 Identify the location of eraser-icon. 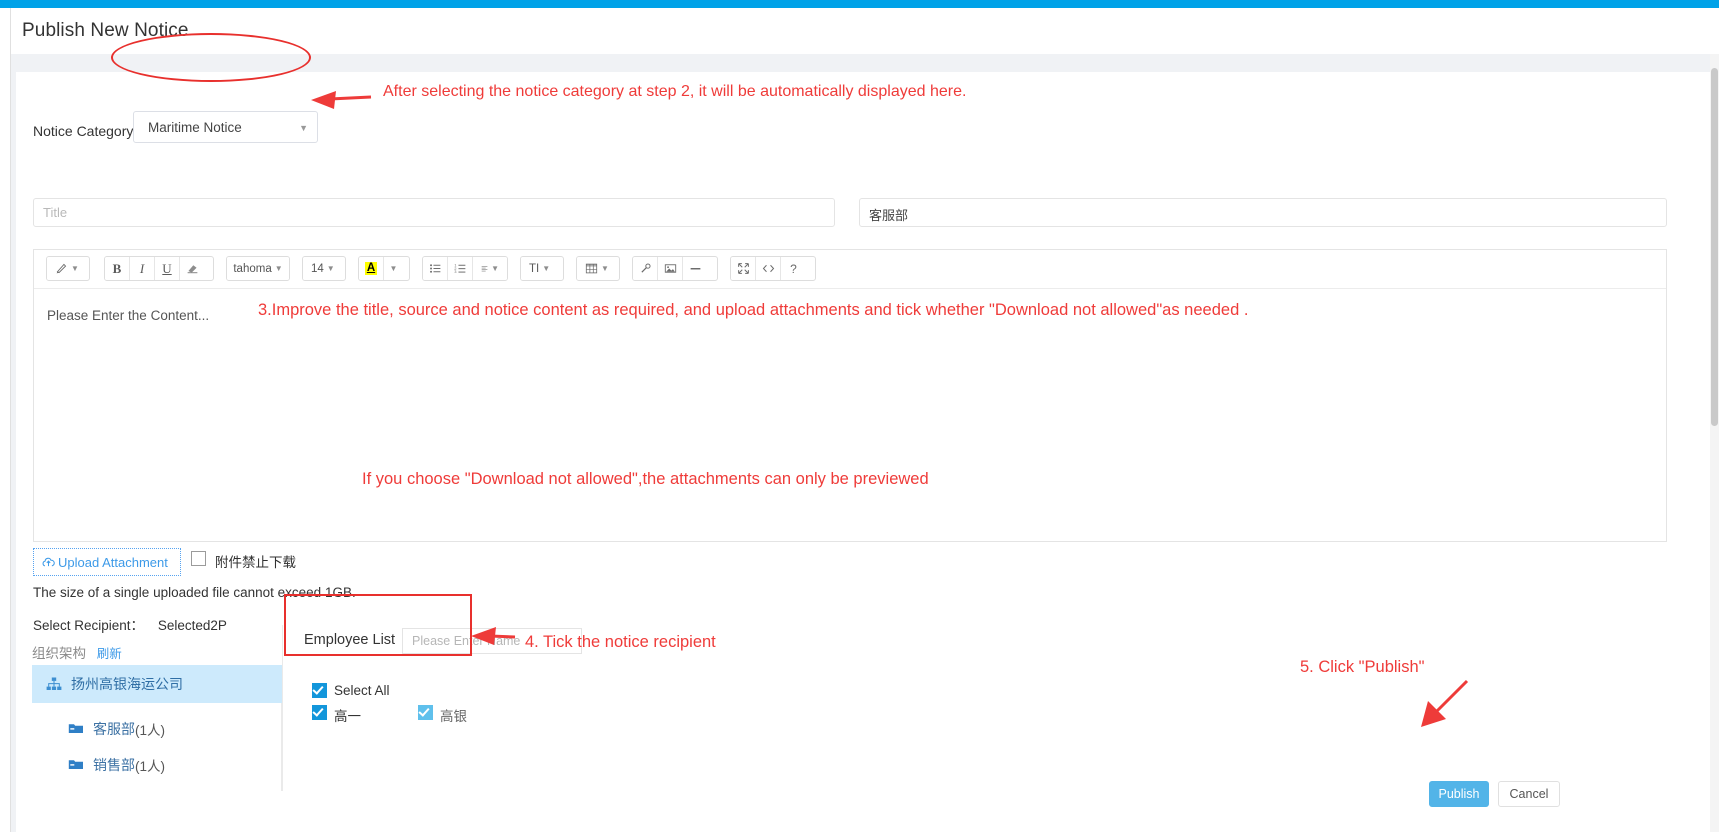
(192, 268).